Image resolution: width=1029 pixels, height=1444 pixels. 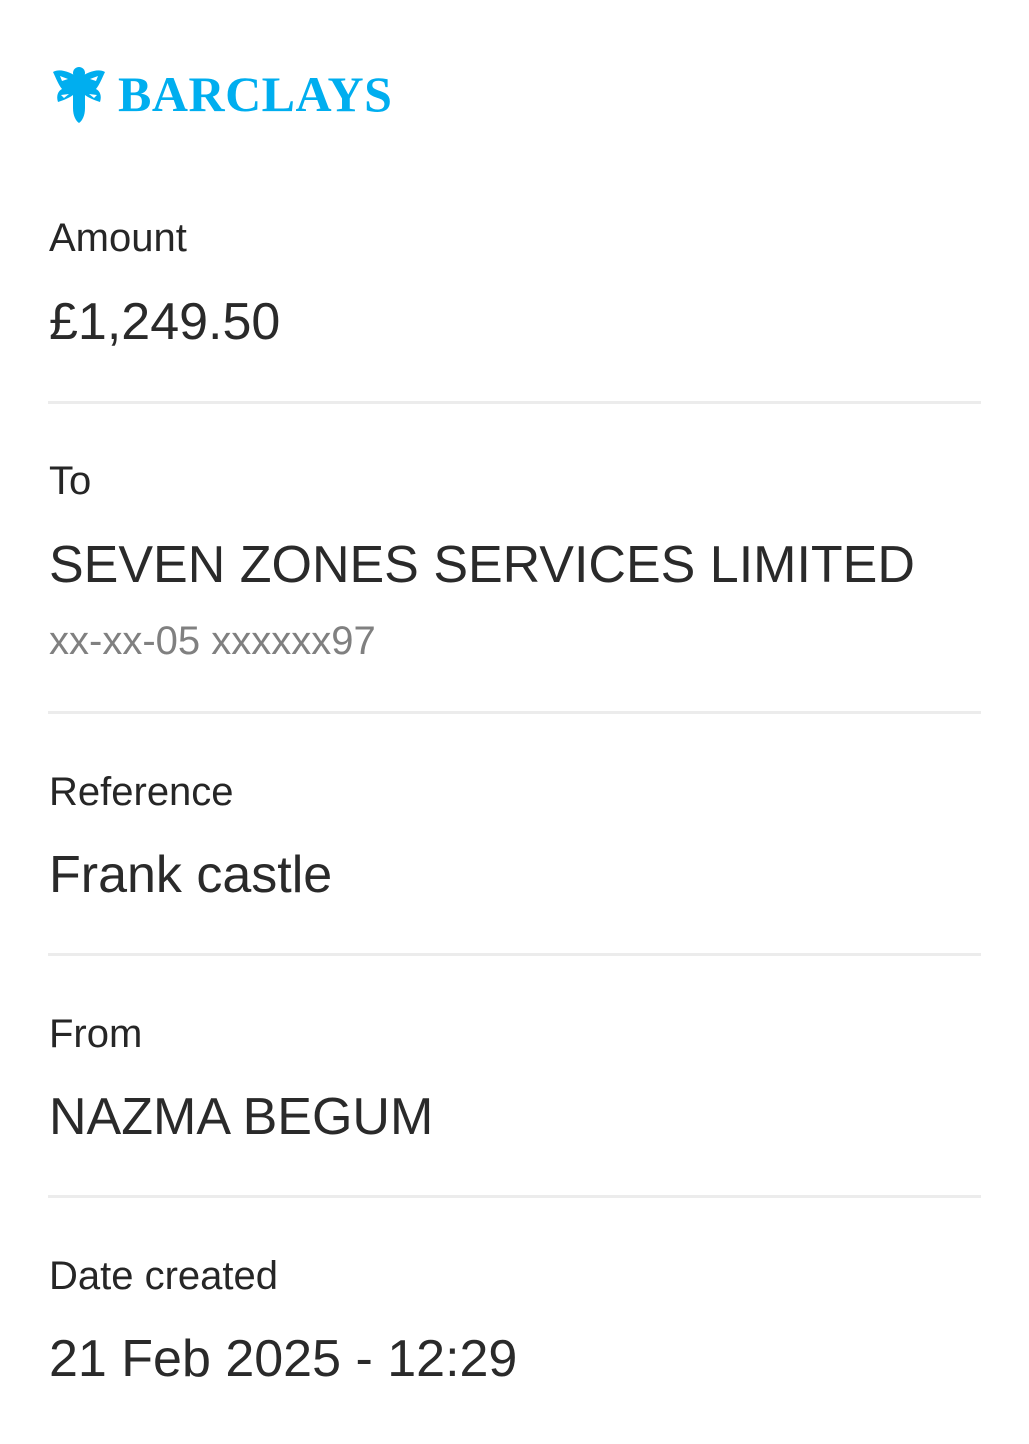 I want to click on payee-name: SEVEN ZONES SERVICES LIMITED, so click(x=482, y=565).